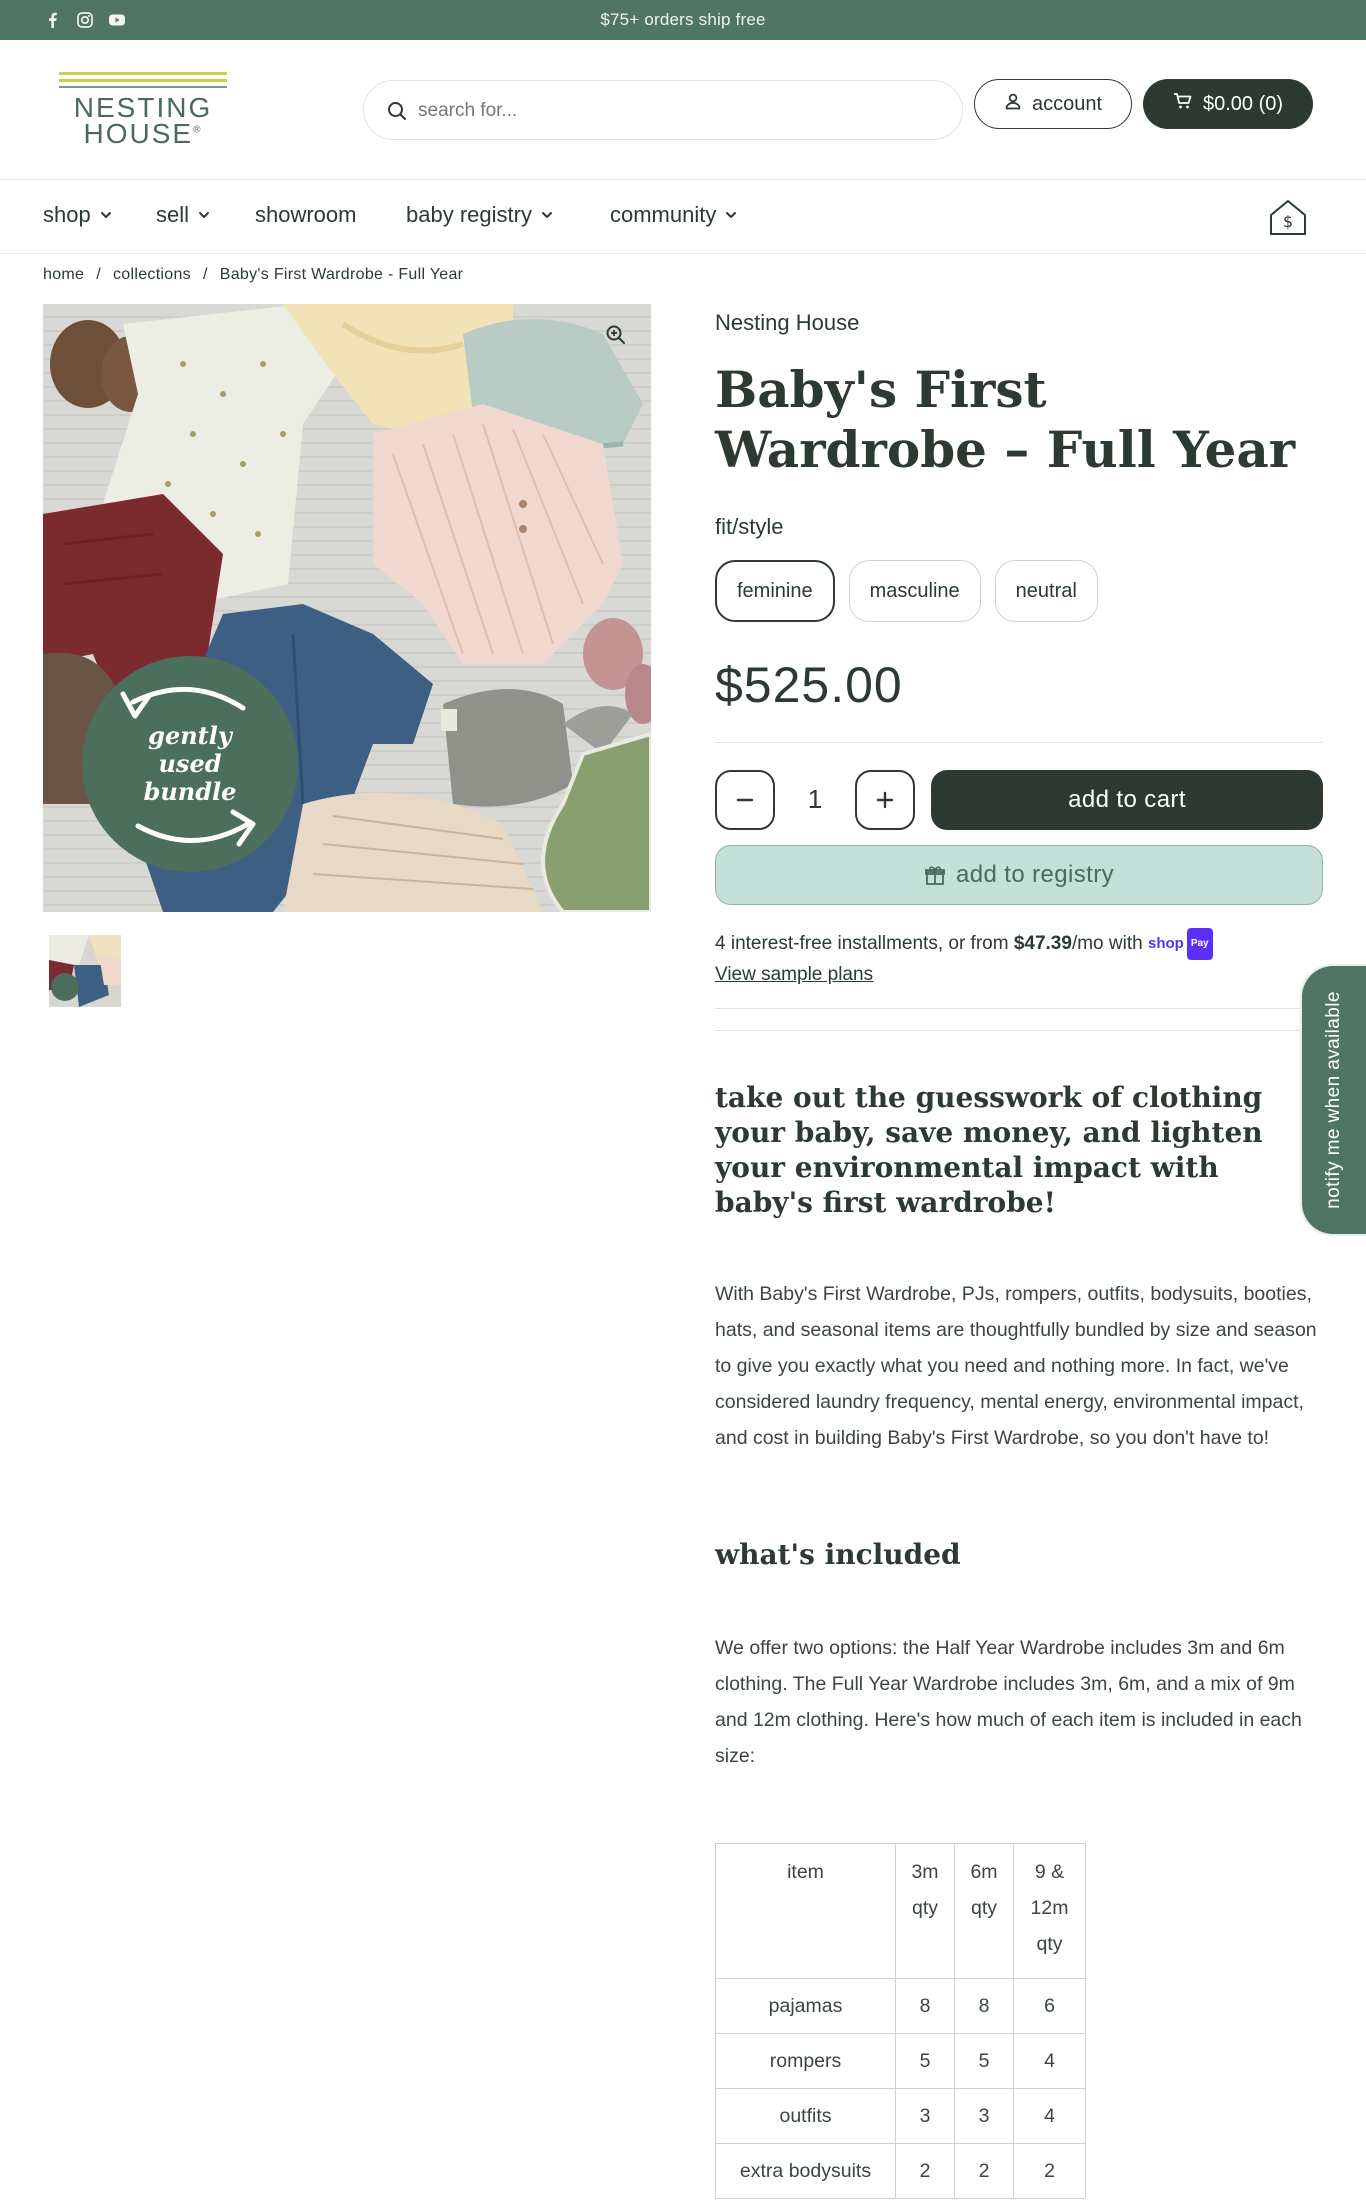 Image resolution: width=1366 pixels, height=2200 pixels. I want to click on breadcrumb-collections: collections, so click(152, 275).